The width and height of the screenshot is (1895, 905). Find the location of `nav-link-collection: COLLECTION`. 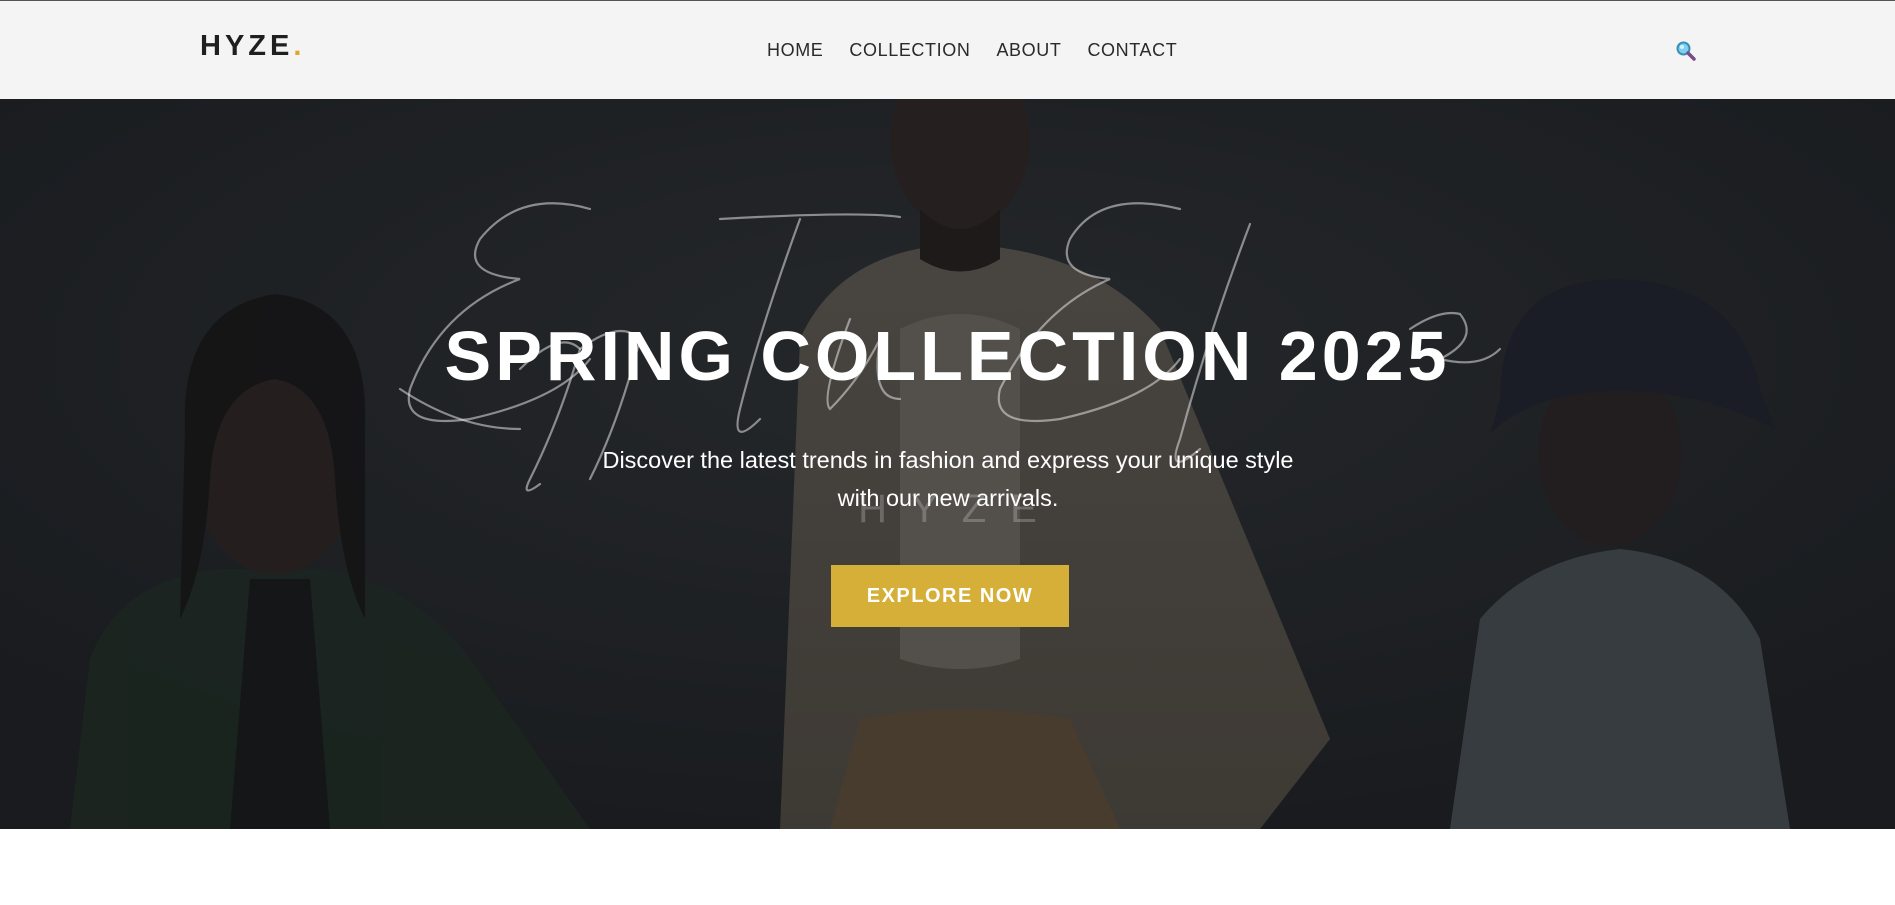

nav-link-collection: COLLECTION is located at coordinates (909, 50).